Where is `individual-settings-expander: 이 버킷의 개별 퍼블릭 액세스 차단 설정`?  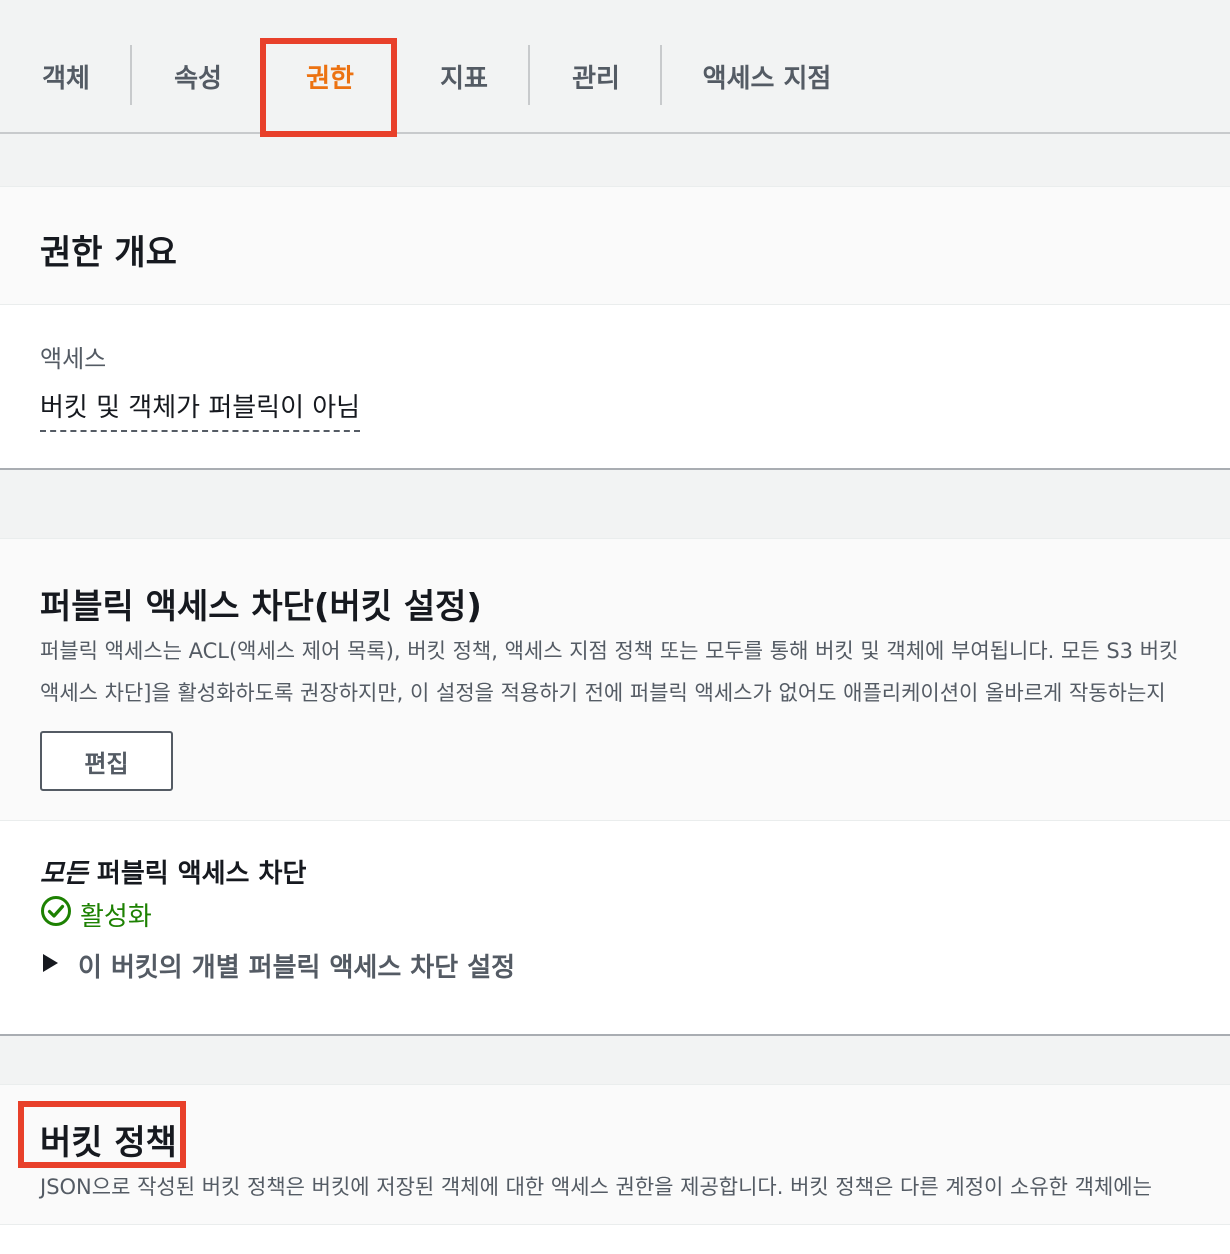 individual-settings-expander: 이 버킷의 개별 퍼블릭 액세스 차단 설정 is located at coordinates (277, 965).